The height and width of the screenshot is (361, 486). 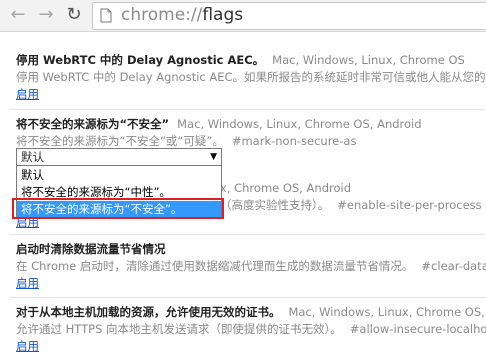 I want to click on experiment-hash: #enable-site-per-process, so click(x=409, y=205).